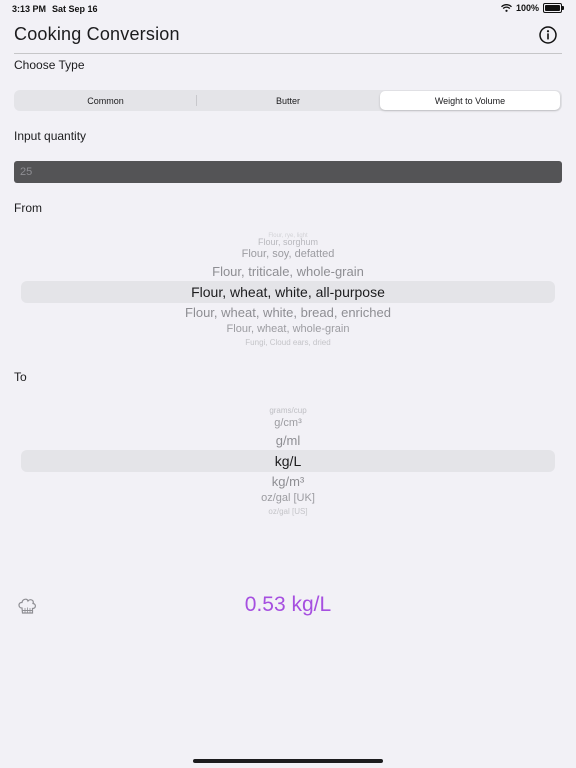 The height and width of the screenshot is (768, 576). I want to click on status-time: 3:13 PM, so click(29, 9).